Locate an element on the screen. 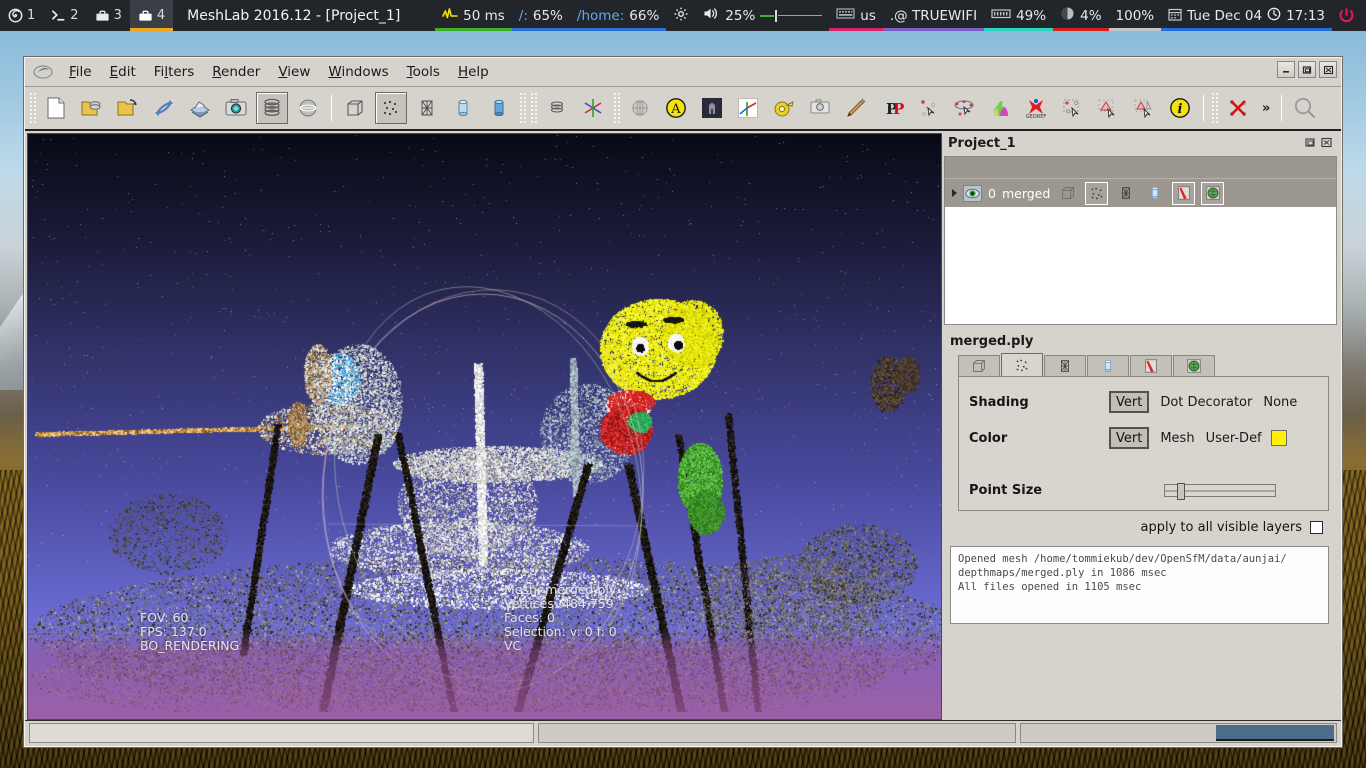  colorize-bunny-icon is located at coordinates (1000, 108).